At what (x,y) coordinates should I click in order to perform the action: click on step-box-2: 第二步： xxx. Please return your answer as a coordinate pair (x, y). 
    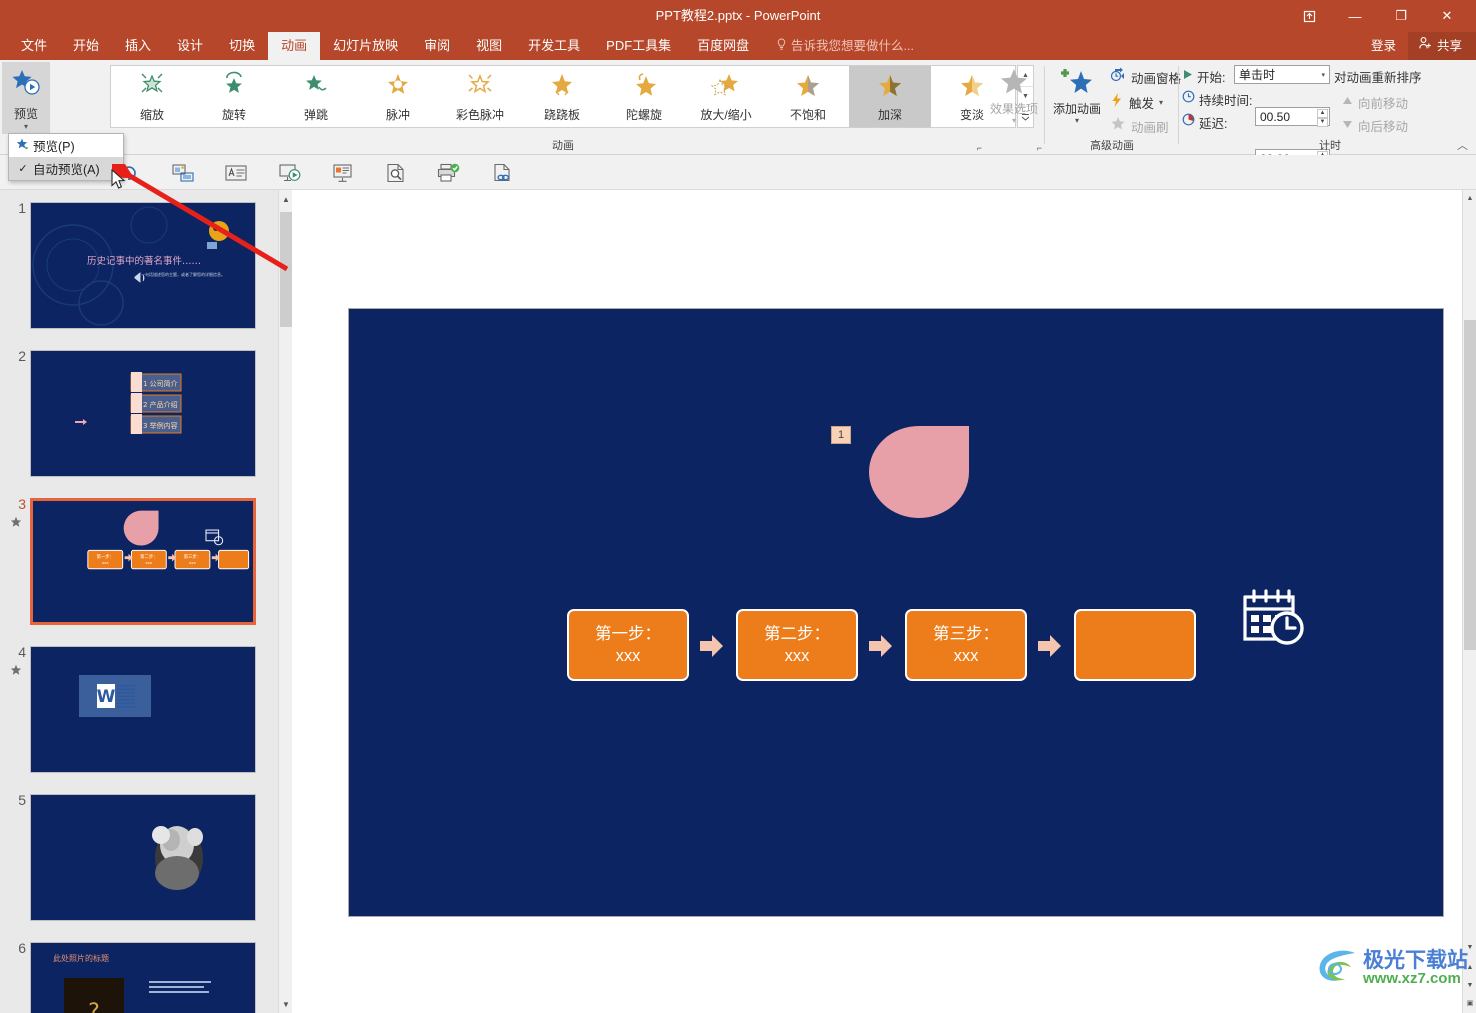
    Looking at the image, I should click on (797, 645).